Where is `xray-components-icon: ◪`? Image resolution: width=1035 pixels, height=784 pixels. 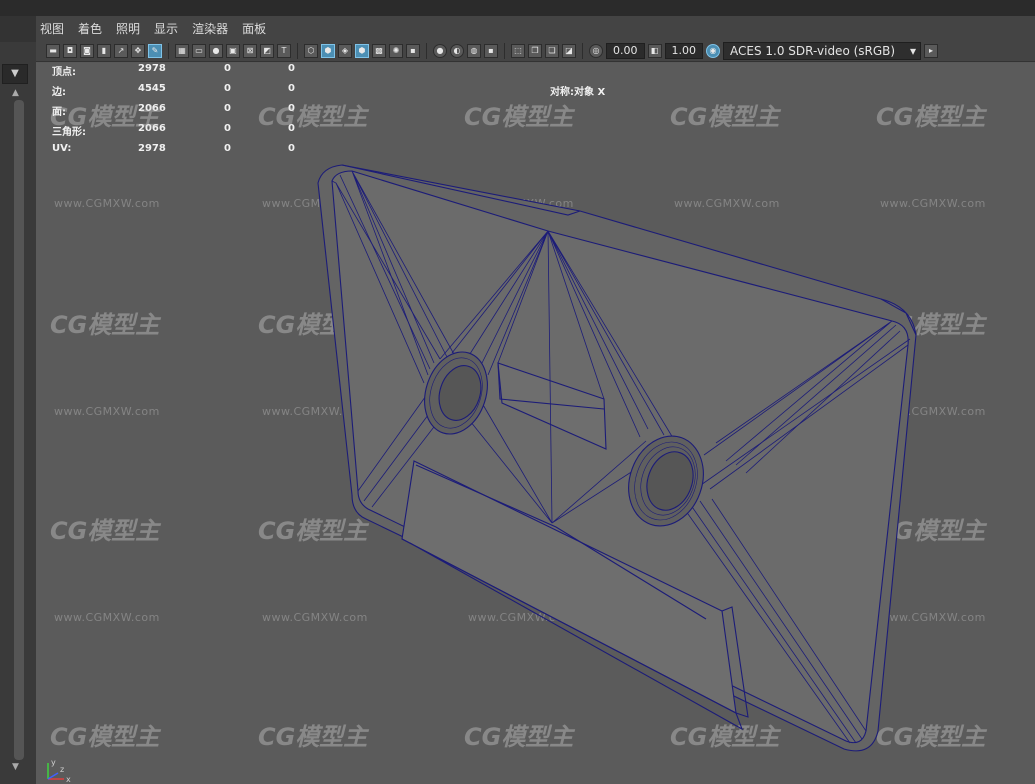 xray-components-icon: ◪ is located at coordinates (569, 50).